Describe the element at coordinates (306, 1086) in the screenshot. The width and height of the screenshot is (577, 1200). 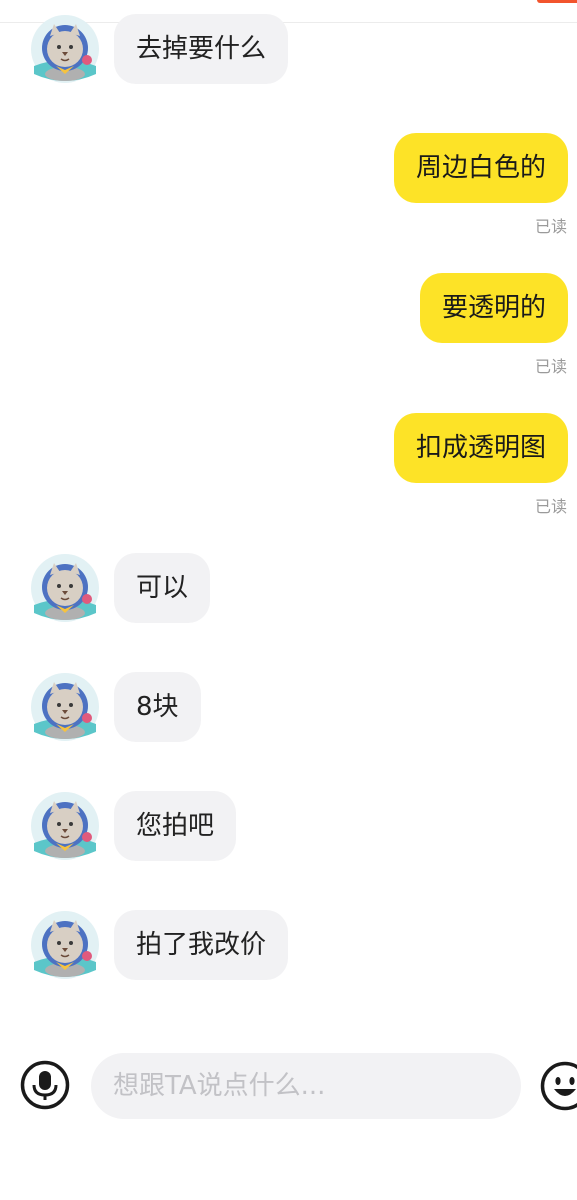
I see `message-input` at that location.